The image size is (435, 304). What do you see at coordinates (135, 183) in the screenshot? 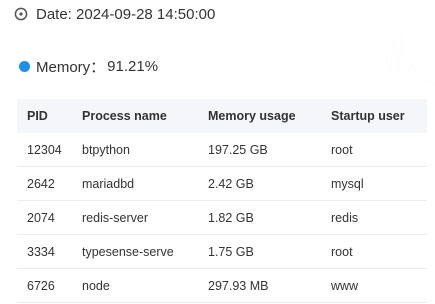
I see `process-name-cell: mariadbd` at bounding box center [135, 183].